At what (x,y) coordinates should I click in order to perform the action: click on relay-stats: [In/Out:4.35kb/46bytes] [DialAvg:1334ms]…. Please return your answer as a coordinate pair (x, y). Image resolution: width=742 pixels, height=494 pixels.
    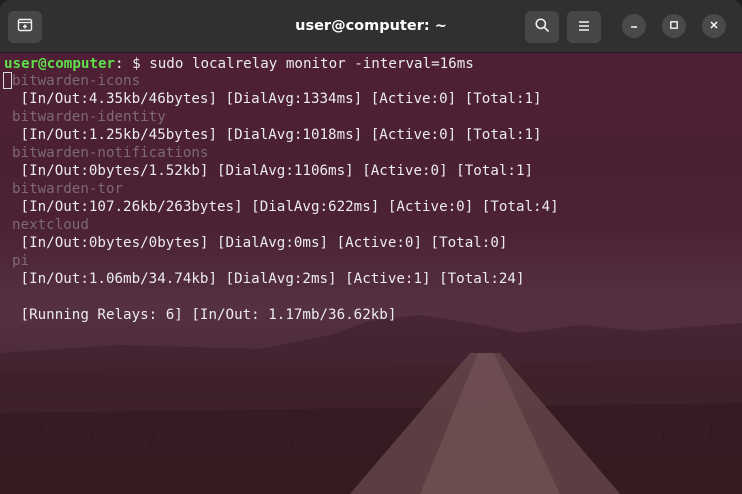
    Looking at the image, I should click on (277, 99).